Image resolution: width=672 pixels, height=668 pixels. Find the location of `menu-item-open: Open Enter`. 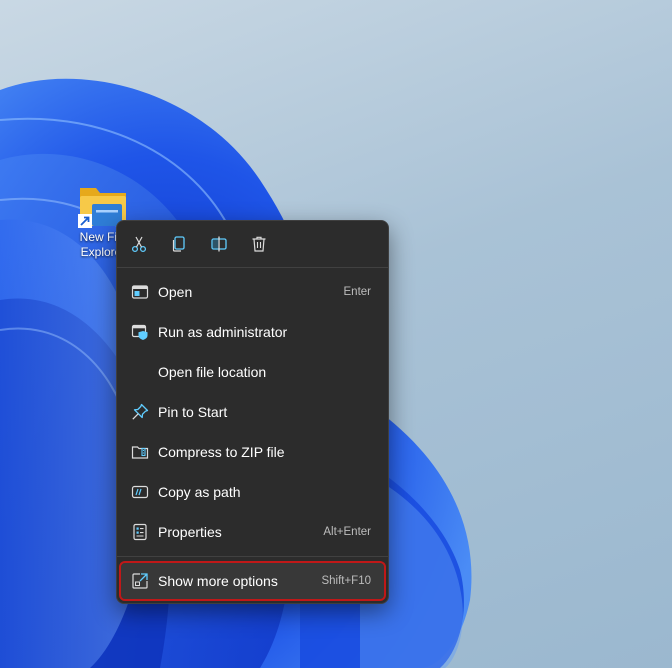

menu-item-open: Open Enter is located at coordinates (252, 292).